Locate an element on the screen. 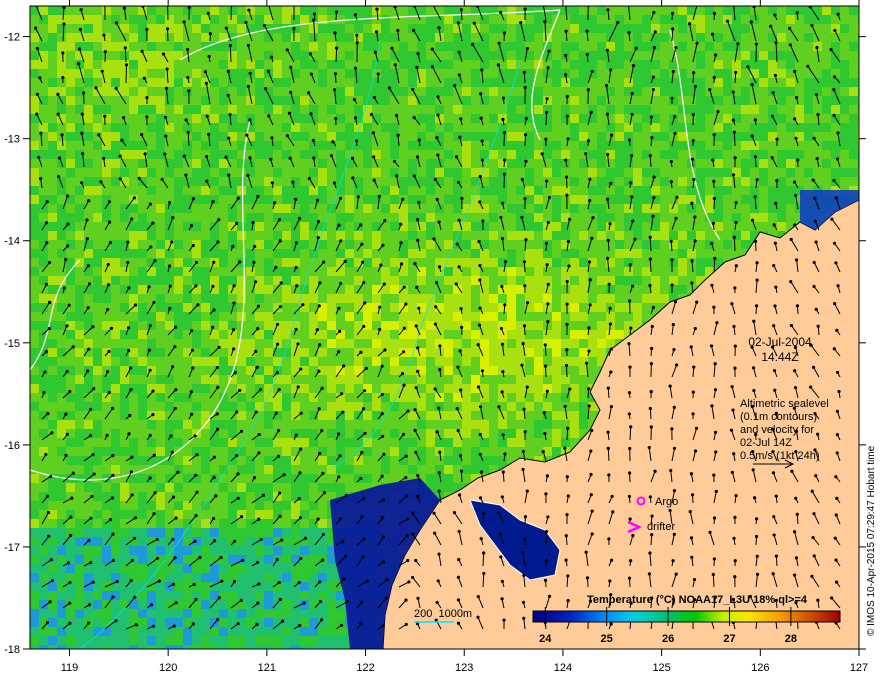 The image size is (880, 680). colorbar-tick-label: 27 is located at coordinates (729, 639).